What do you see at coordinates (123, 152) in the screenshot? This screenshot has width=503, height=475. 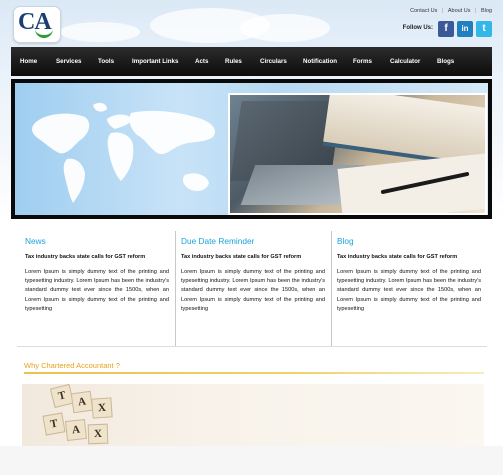 I see `world-map-image` at bounding box center [123, 152].